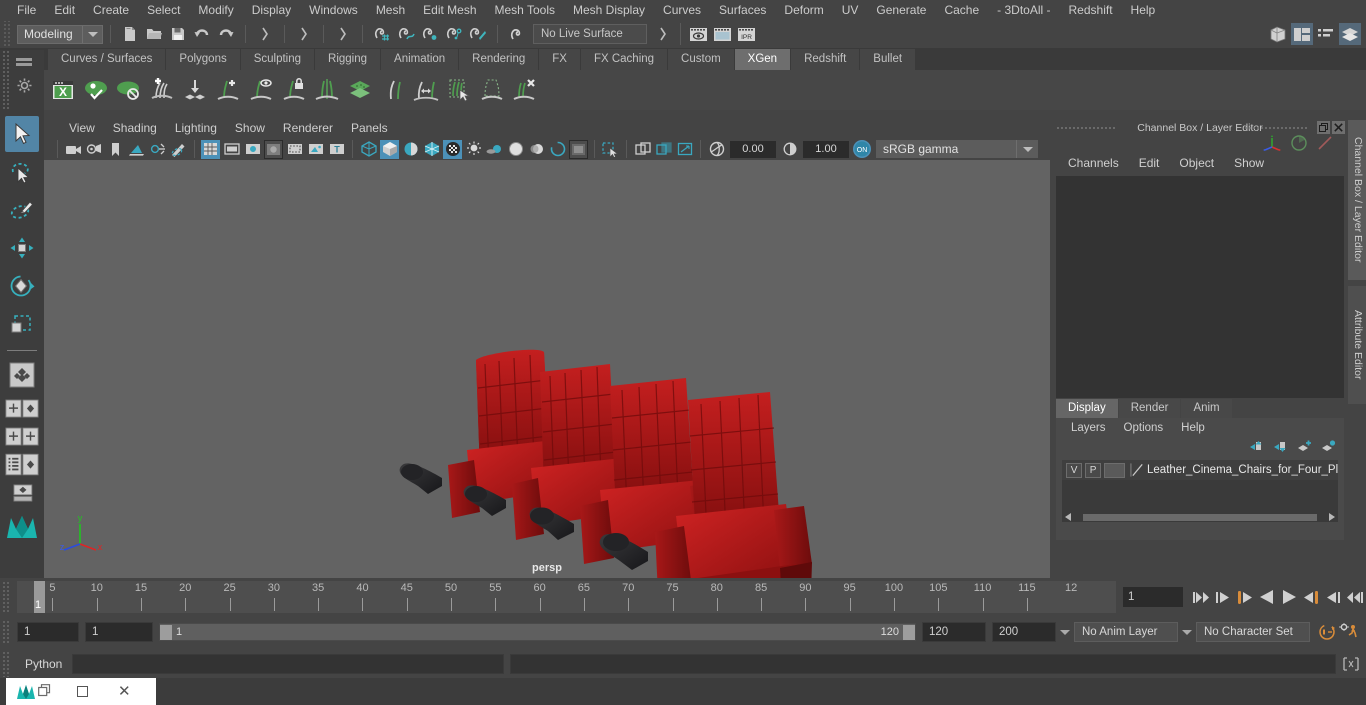  Describe the element at coordinates (24, 59) in the screenshot. I see `shelf-tab-menu-icon` at that location.